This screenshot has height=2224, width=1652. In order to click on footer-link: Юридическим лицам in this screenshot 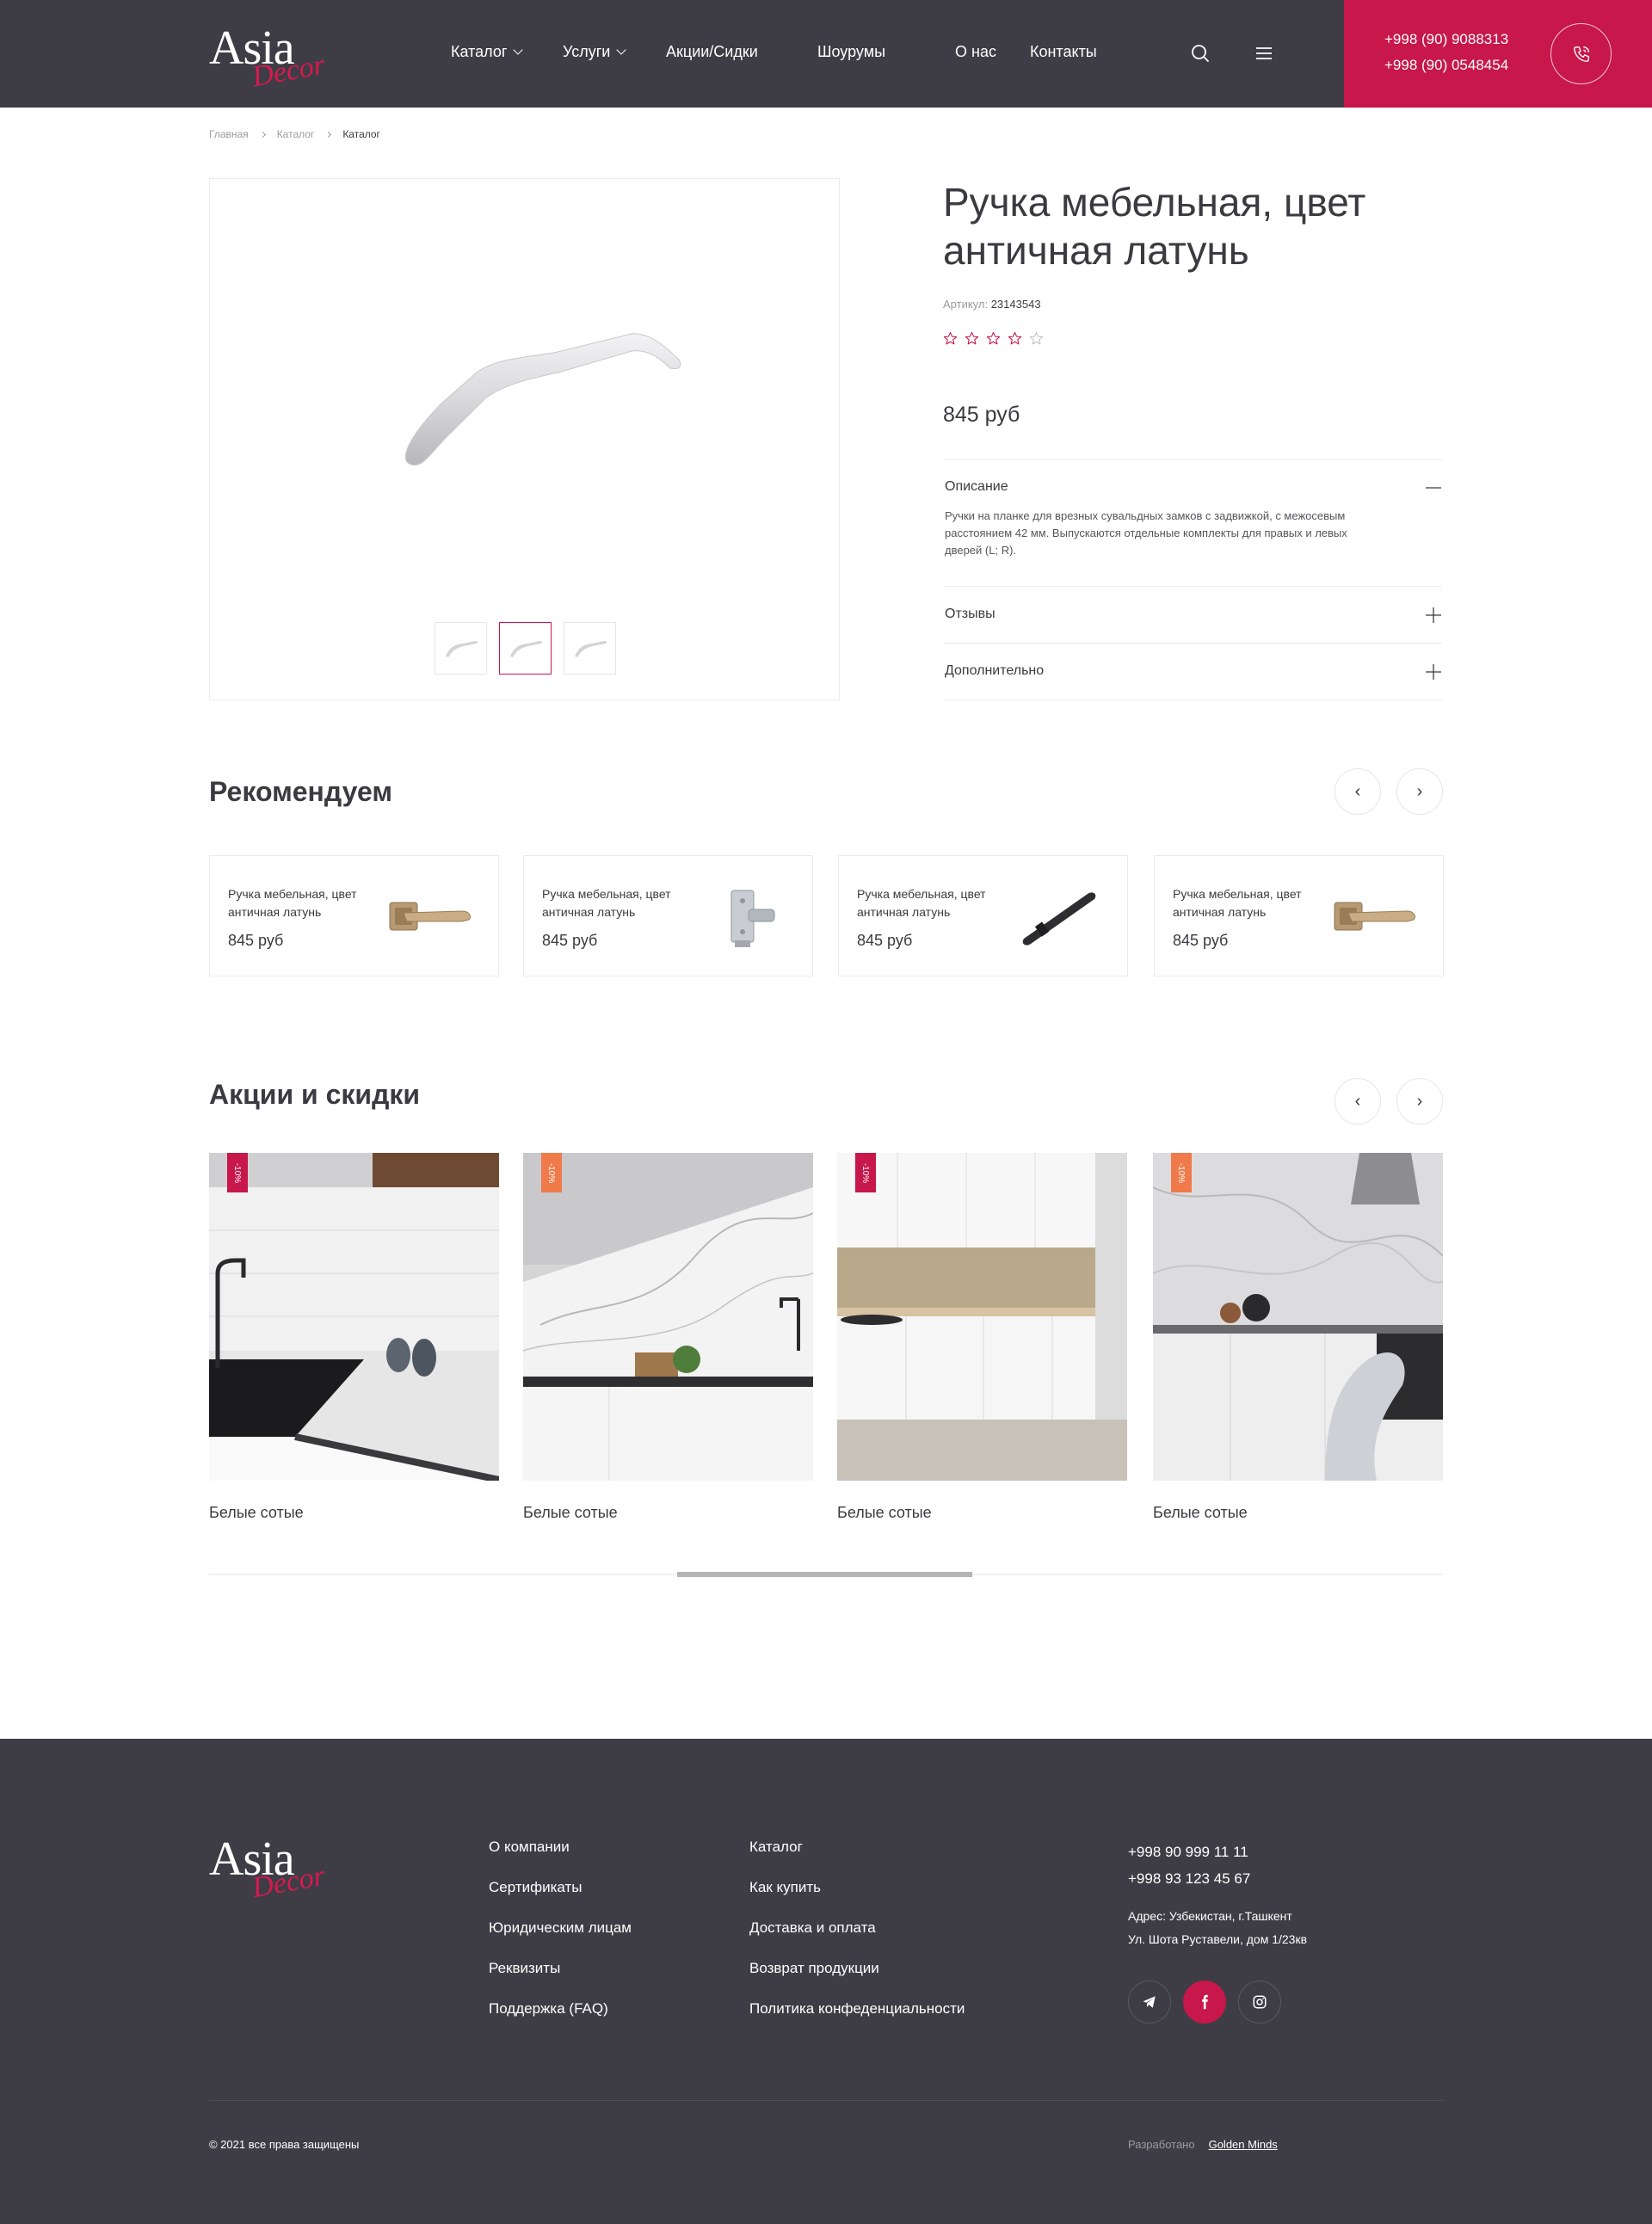, I will do `click(560, 1939)`.